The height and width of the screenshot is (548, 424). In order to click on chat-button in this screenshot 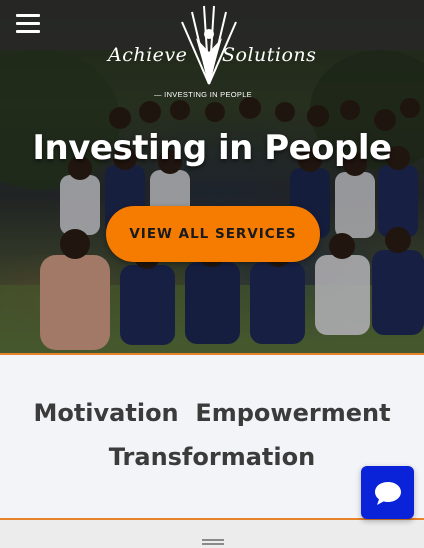, I will do `click(387, 492)`.